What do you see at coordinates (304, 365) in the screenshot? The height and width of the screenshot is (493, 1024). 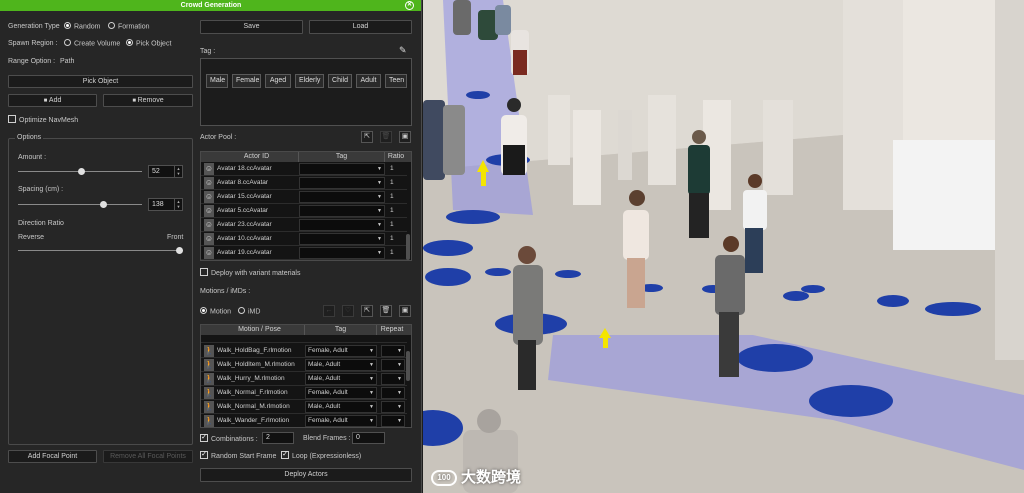 I see `table-row: 🚶 Walk_HoldItem_M.rlmotion Male, Adult ▼ ▼` at bounding box center [304, 365].